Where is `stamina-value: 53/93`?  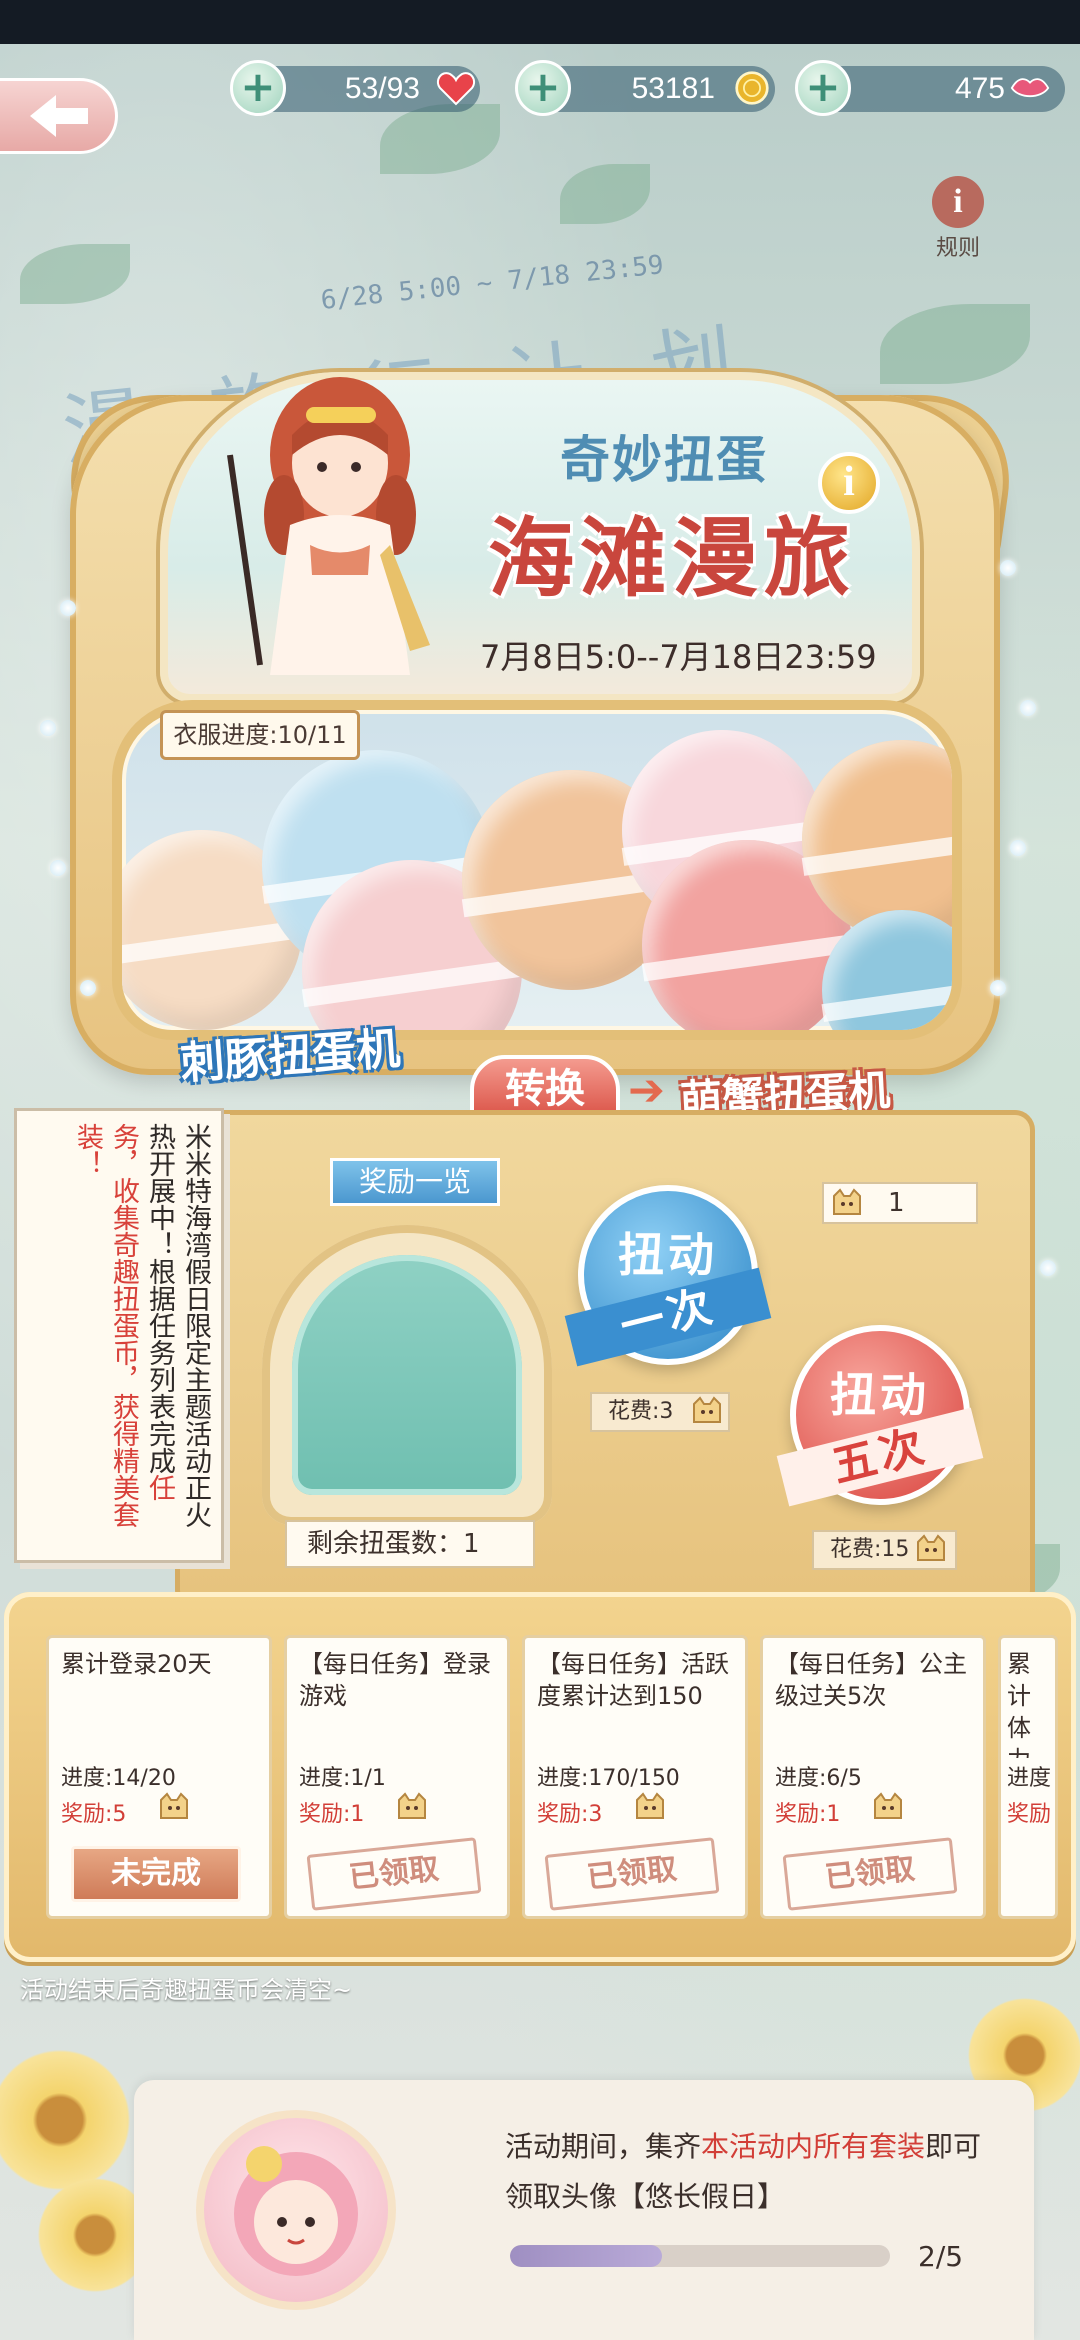 stamina-value: 53/93 is located at coordinates (382, 88).